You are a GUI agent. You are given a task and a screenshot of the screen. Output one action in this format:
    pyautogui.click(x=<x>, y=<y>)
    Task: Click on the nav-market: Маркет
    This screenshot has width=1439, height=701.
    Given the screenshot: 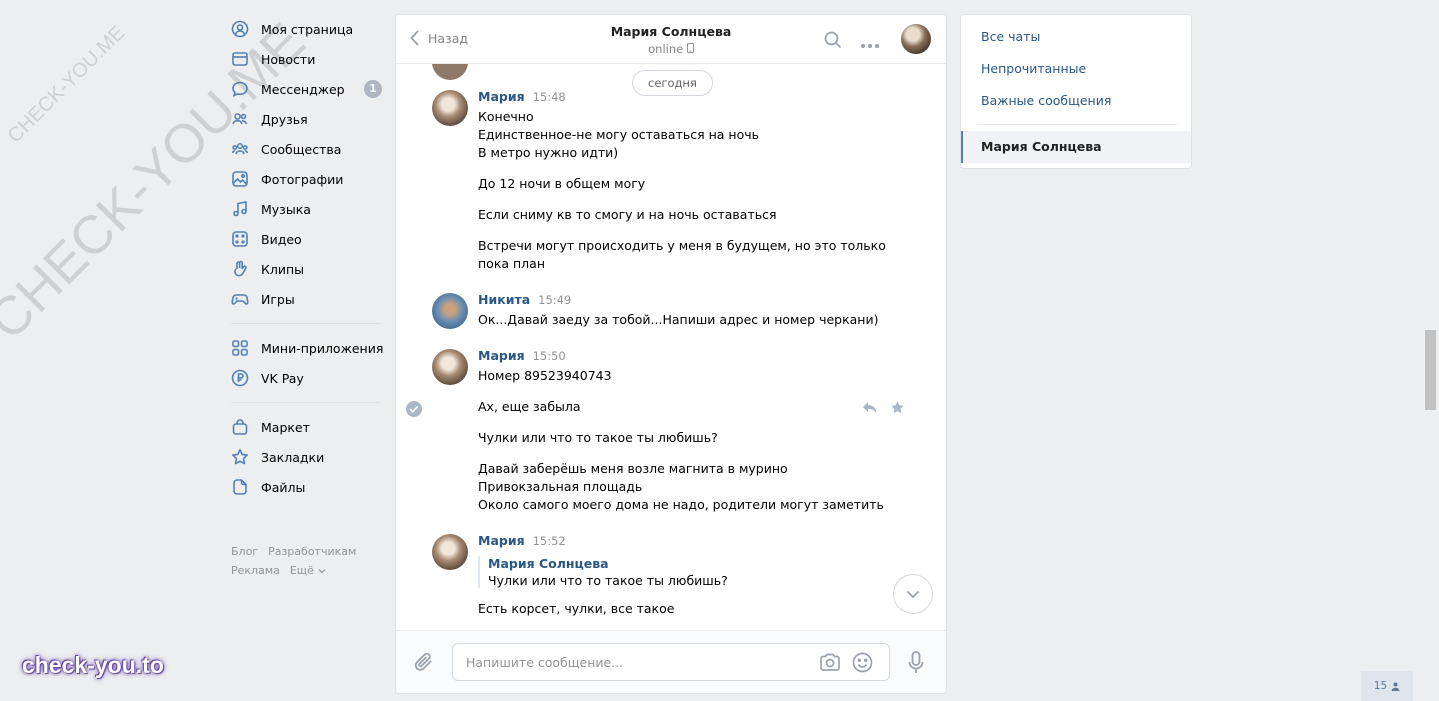 What is the action you would take?
    pyautogui.click(x=306, y=427)
    